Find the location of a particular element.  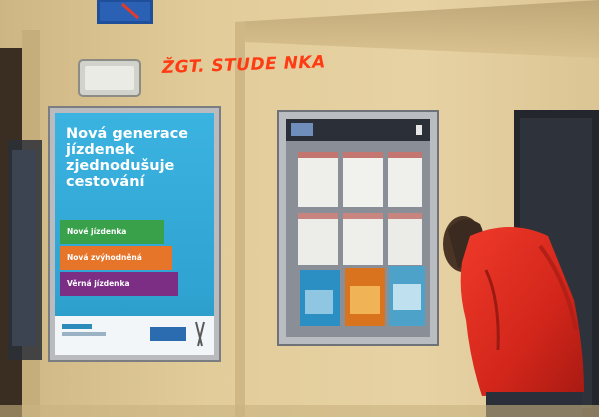

poster-band-purple: Věrná jízdenka is located at coordinates (119, 284).